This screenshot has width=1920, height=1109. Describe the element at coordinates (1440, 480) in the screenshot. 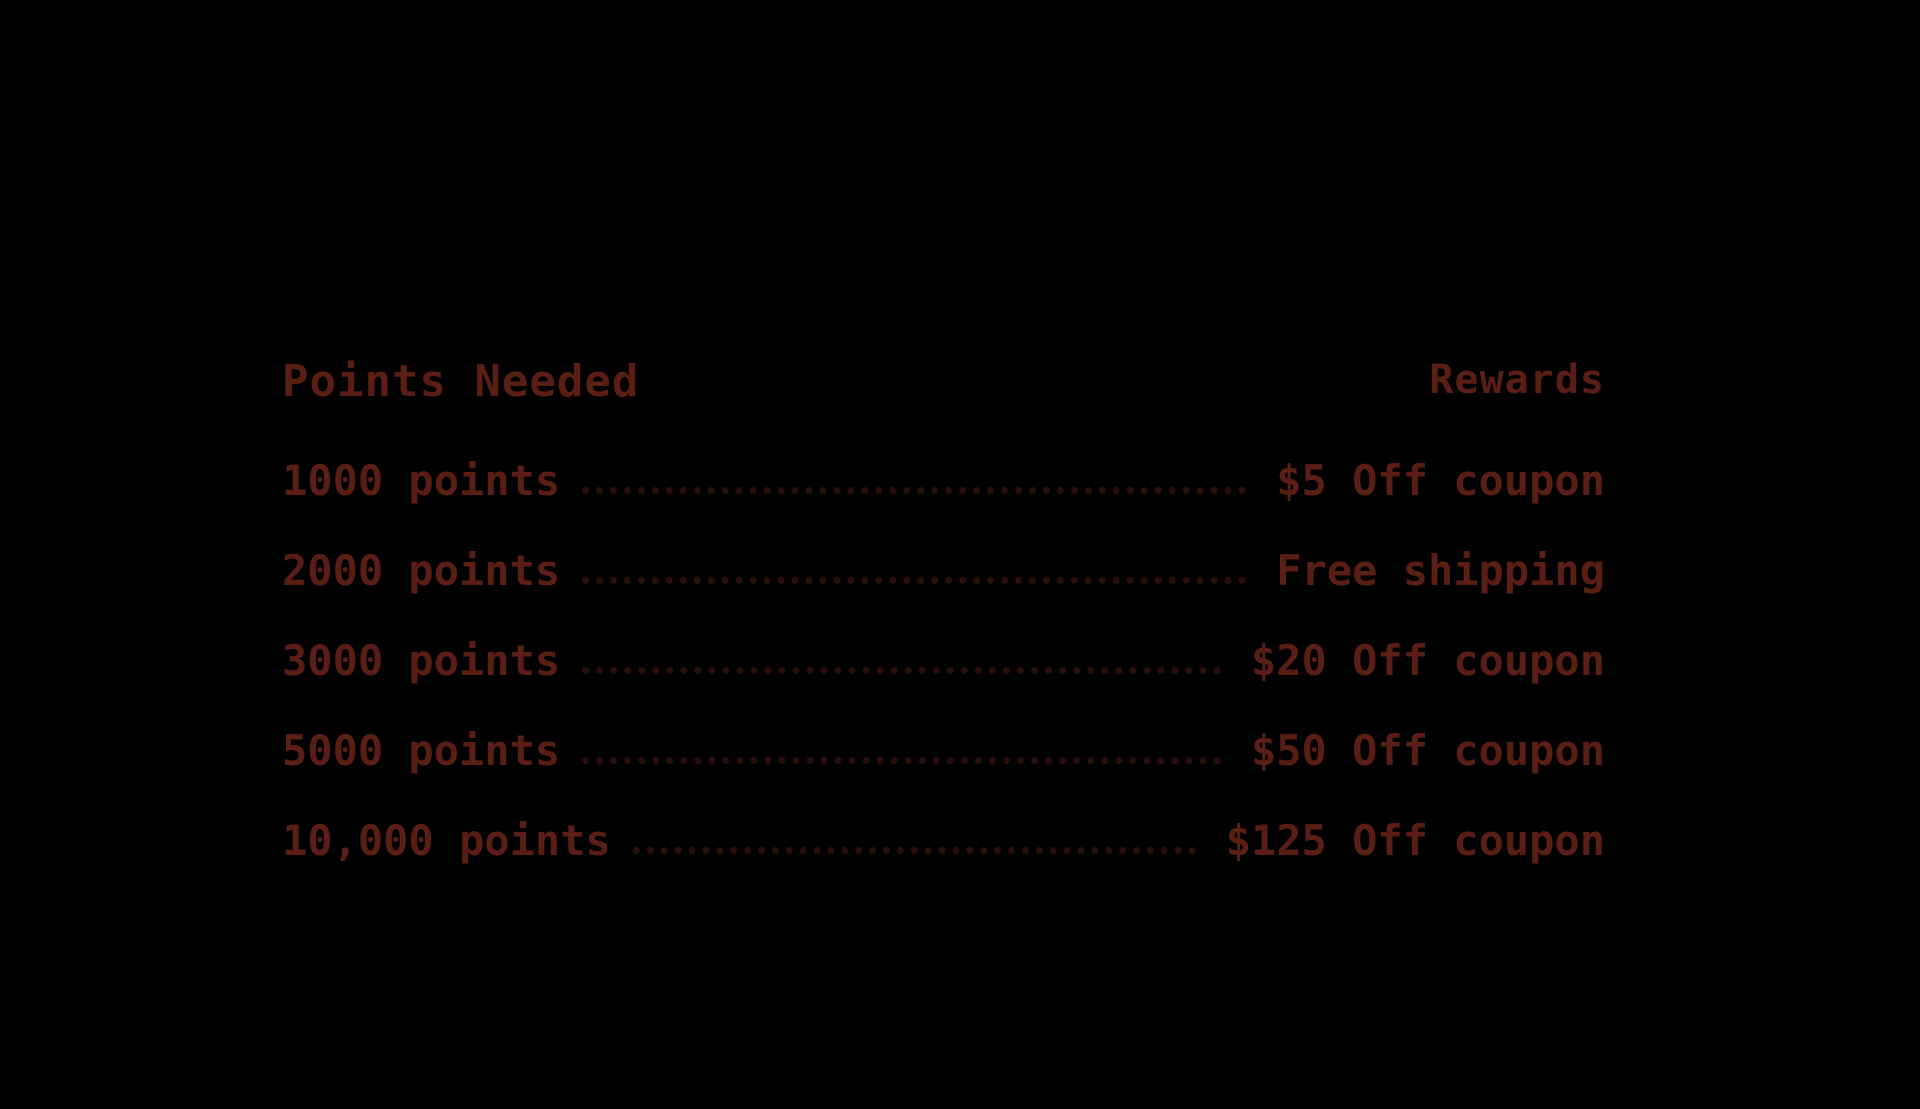

I see `reward-value: $5 Off coupon` at that location.